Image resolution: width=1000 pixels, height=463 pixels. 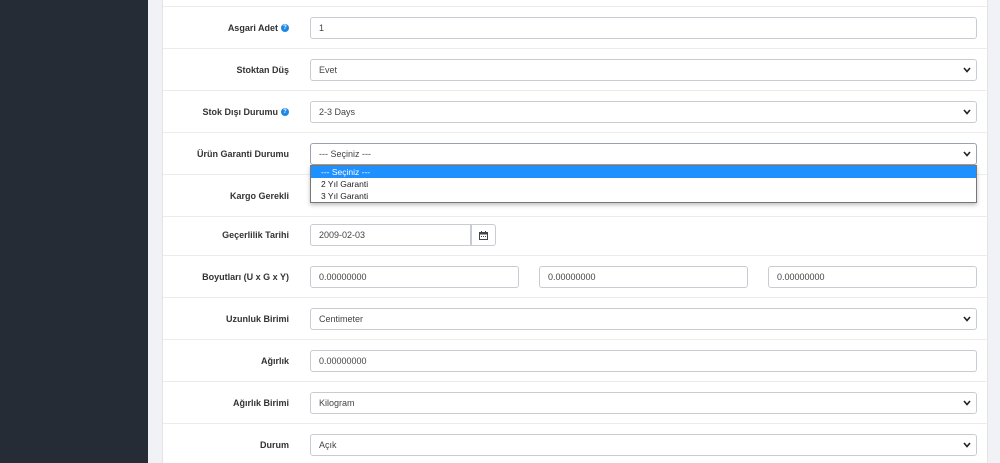 What do you see at coordinates (328, 70) in the screenshot?
I see `subtract-stock-value: Evet` at bounding box center [328, 70].